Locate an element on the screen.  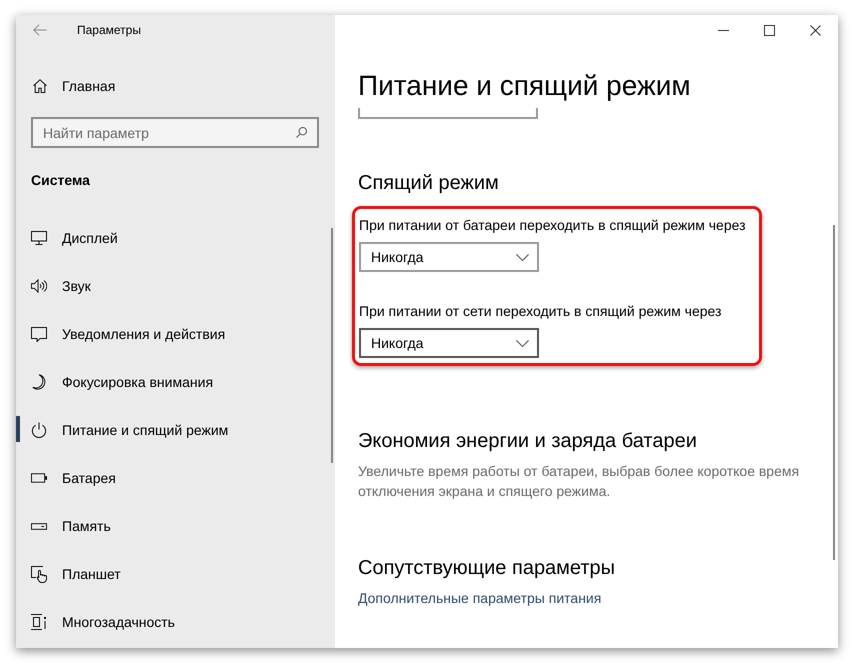
message-icon is located at coordinates (39, 334).